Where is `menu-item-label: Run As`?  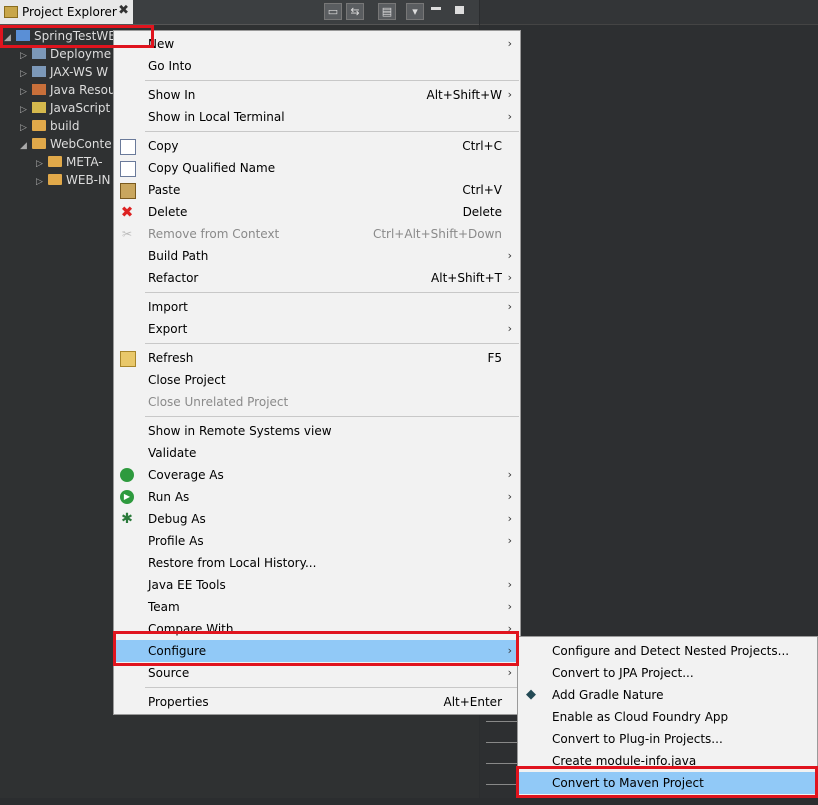
menu-item-label: Run As is located at coordinates (169, 497).